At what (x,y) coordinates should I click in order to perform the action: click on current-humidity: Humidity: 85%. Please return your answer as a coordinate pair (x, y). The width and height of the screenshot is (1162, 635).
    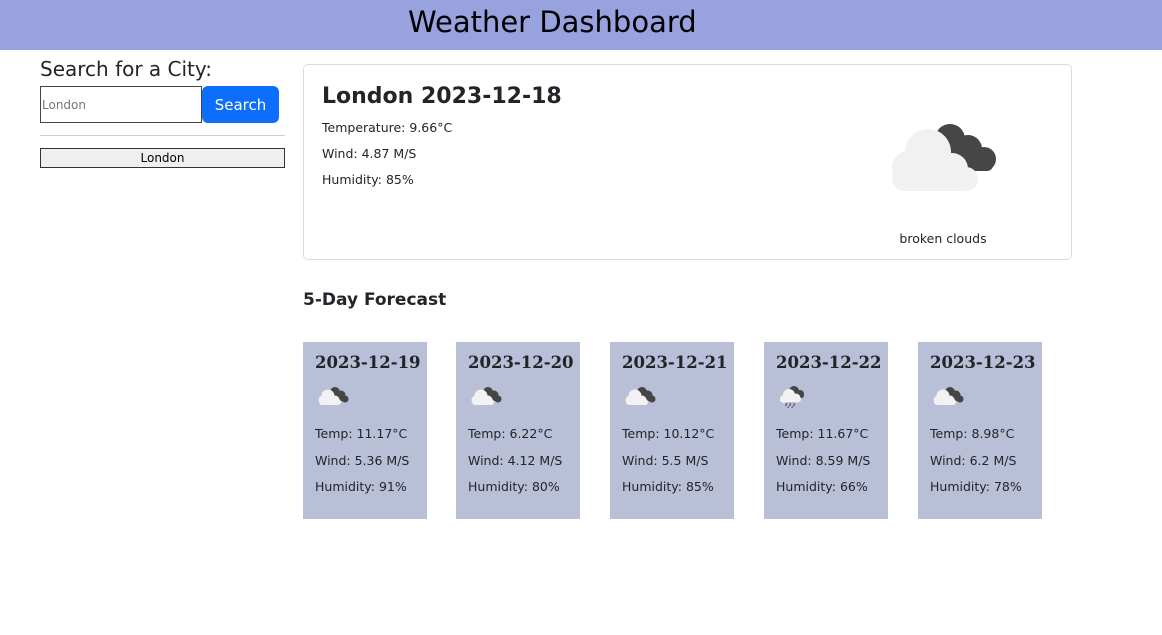
    Looking at the image, I should click on (368, 179).